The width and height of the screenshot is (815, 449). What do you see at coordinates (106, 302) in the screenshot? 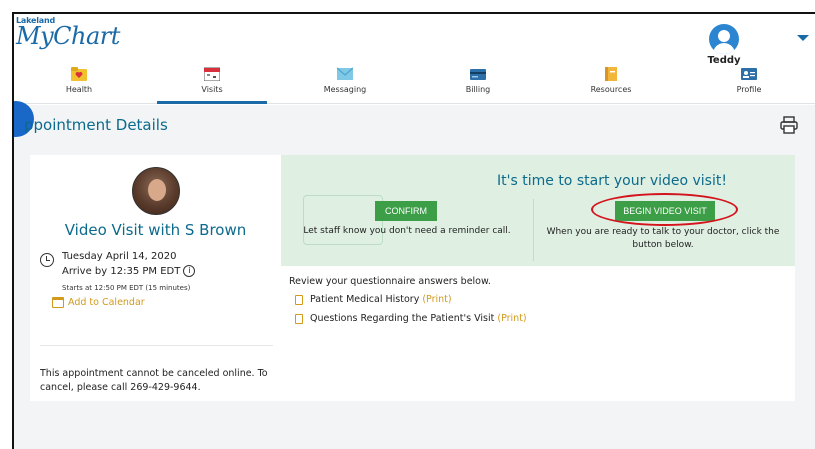
I see `add-to-calendar-label: Add to Calendar` at bounding box center [106, 302].